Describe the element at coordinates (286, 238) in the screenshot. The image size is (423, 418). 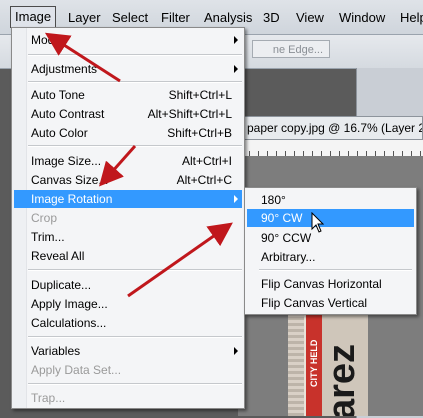
I see `submenu-item-label: 90° CCW` at that location.